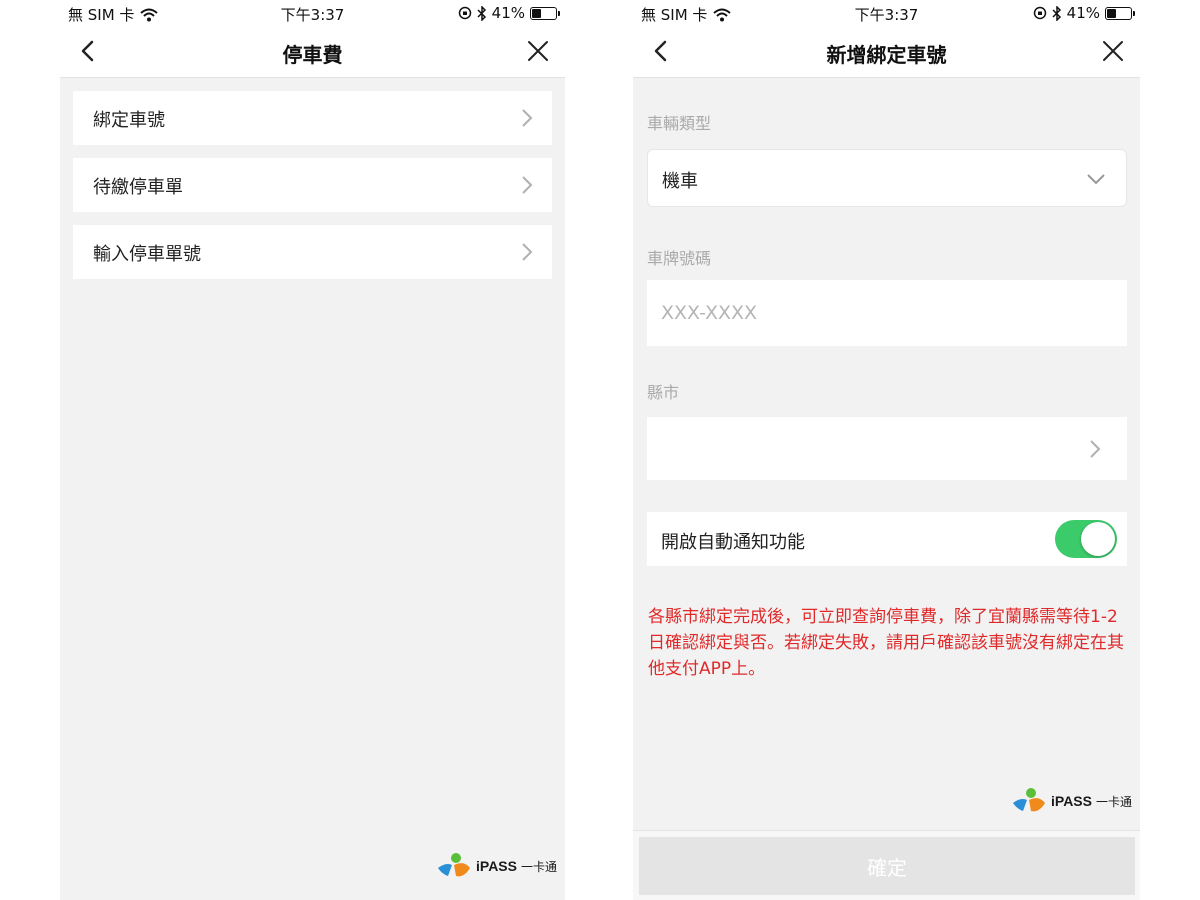  Describe the element at coordinates (887, 539) in the screenshot. I see `auto-notify-row: 開啟自動通知功能` at that location.